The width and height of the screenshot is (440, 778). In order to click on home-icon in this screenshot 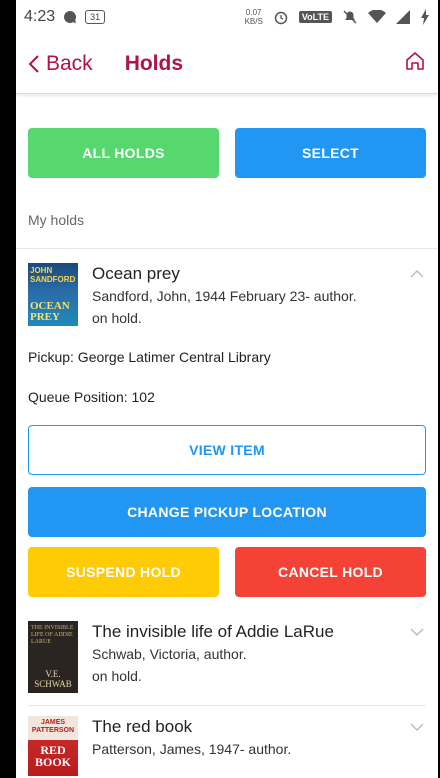, I will do `click(415, 61)`.